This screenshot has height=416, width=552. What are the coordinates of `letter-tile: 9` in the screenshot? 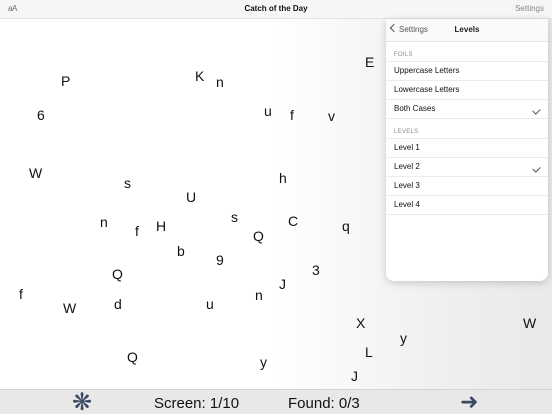 It's located at (220, 260).